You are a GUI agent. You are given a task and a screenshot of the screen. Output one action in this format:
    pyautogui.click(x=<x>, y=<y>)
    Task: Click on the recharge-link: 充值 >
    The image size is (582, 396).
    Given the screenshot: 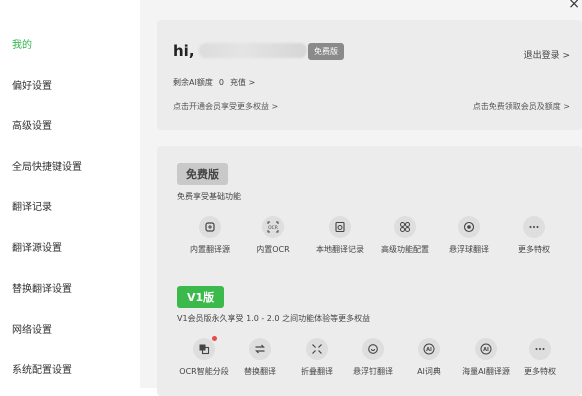 What is the action you would take?
    pyautogui.click(x=242, y=82)
    